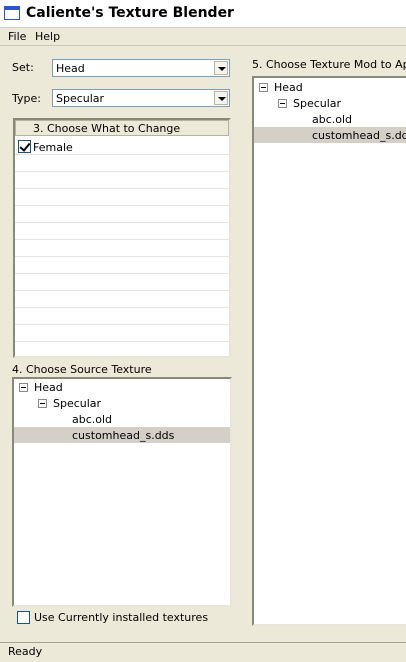 The width and height of the screenshot is (406, 662). What do you see at coordinates (329, 64) in the screenshot?
I see `mod-heading: 5. Choose Texture Mod to Apply` at bounding box center [329, 64].